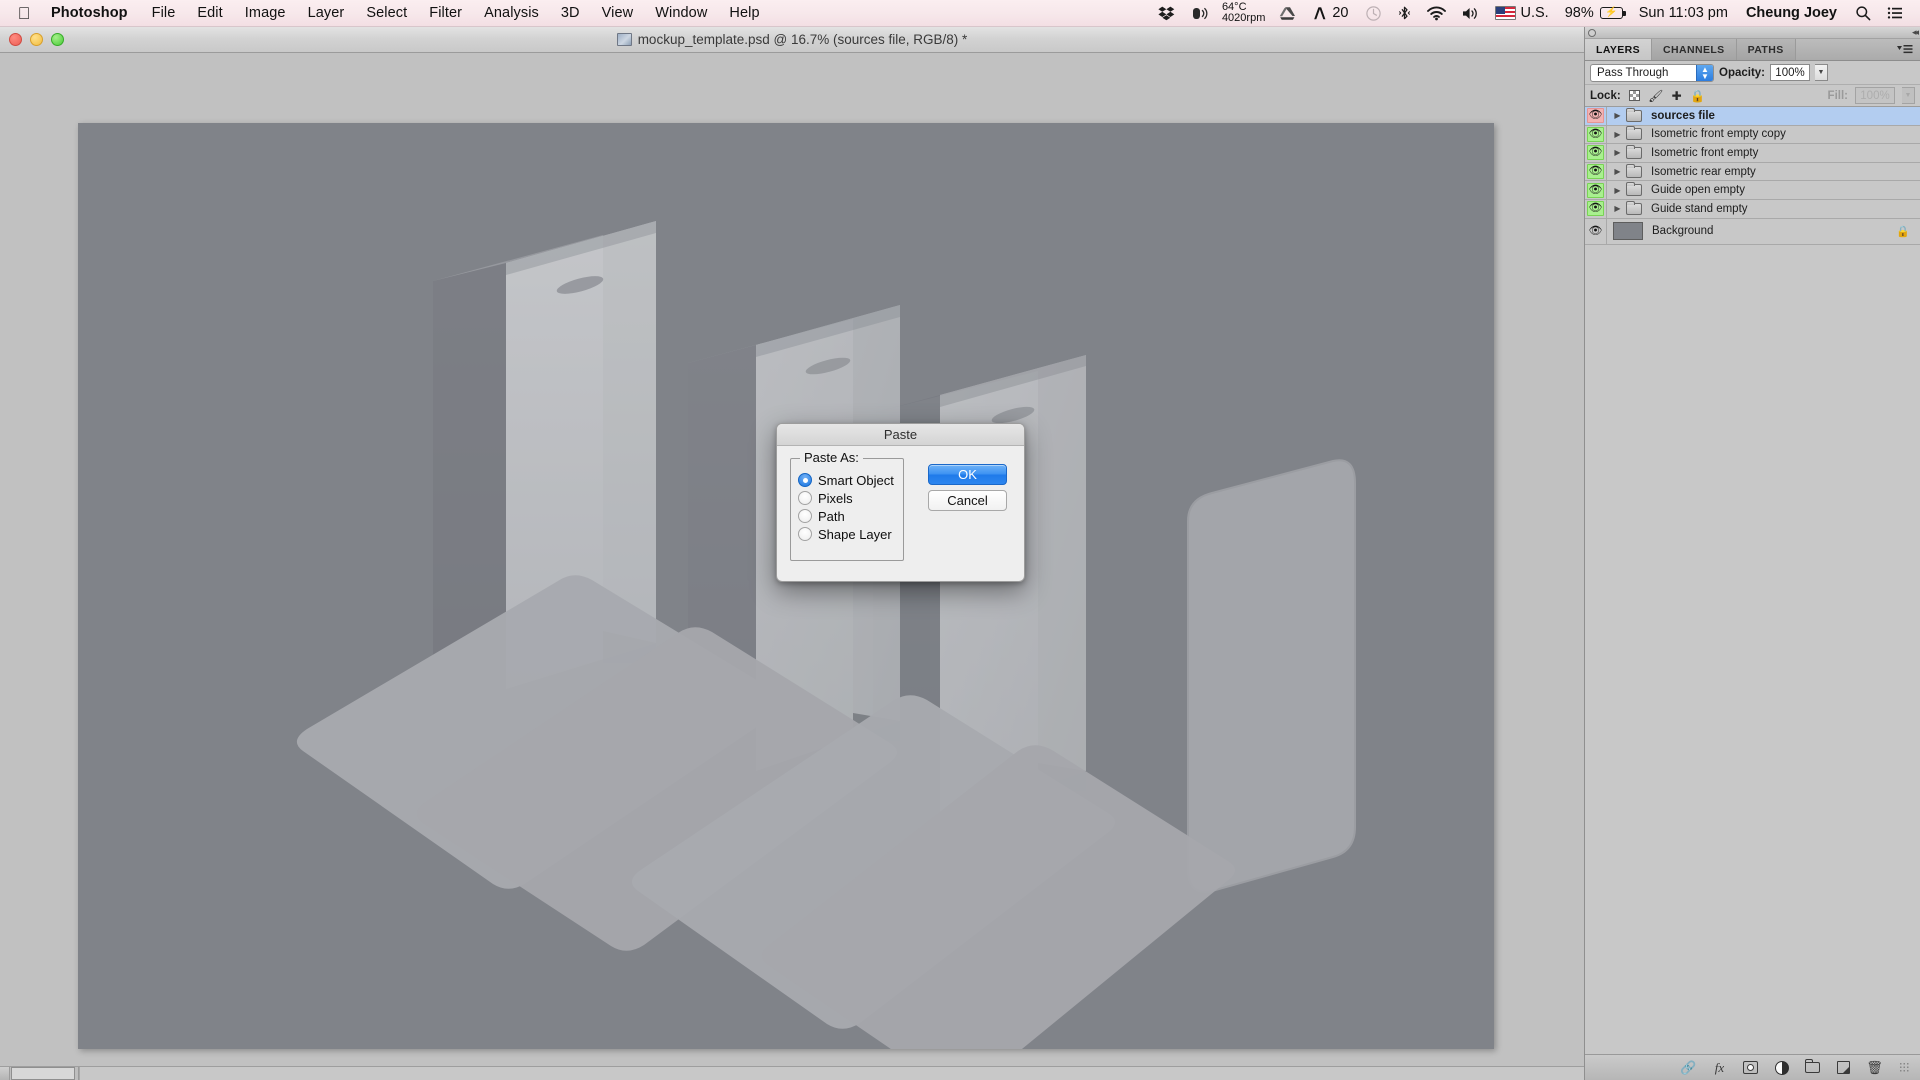 The width and height of the screenshot is (1920, 1080). Describe the element at coordinates (5, 1073) in the screenshot. I see `status-bar-grip` at that location.